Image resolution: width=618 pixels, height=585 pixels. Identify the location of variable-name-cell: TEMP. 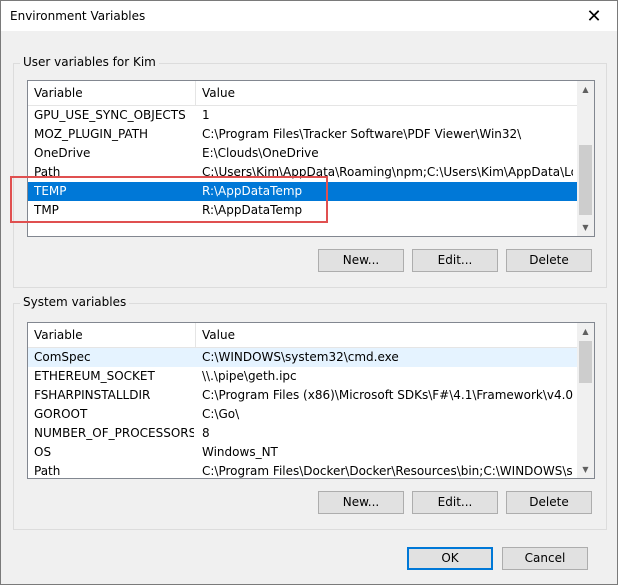
(50, 191).